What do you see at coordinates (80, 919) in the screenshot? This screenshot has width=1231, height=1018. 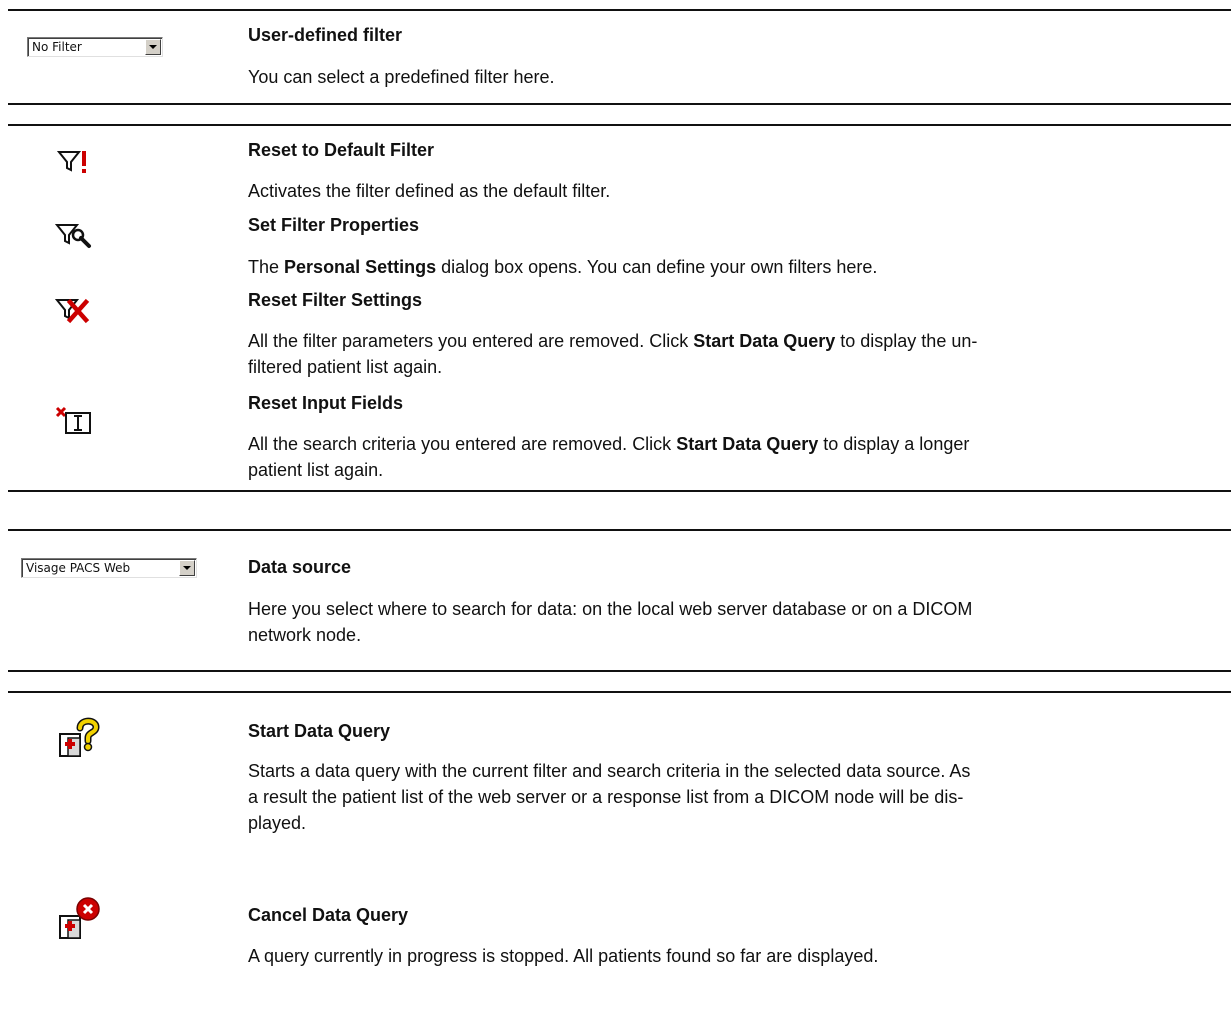 I see `patient-query-cancel-icon` at bounding box center [80, 919].